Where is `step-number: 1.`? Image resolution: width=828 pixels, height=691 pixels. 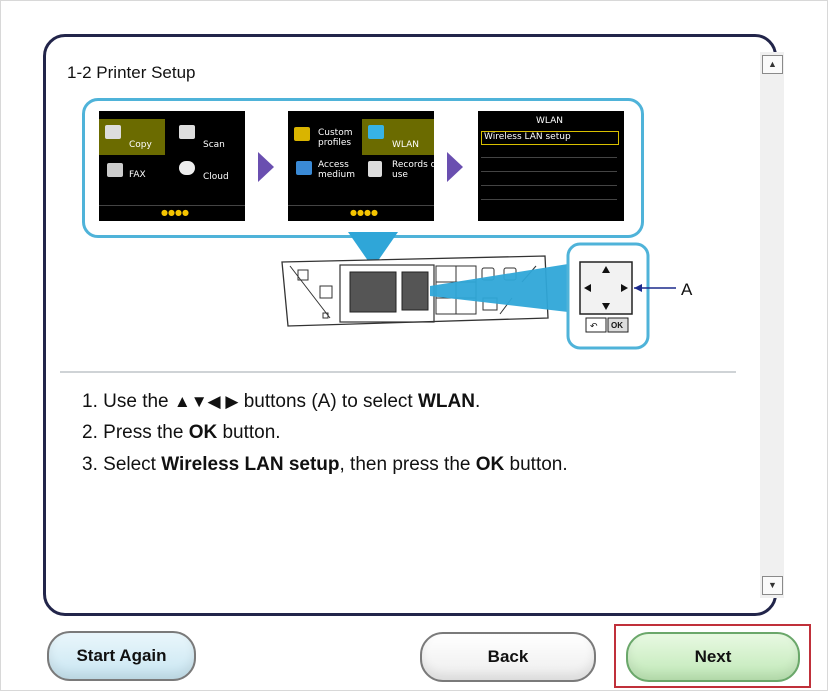 step-number: 1. is located at coordinates (90, 401).